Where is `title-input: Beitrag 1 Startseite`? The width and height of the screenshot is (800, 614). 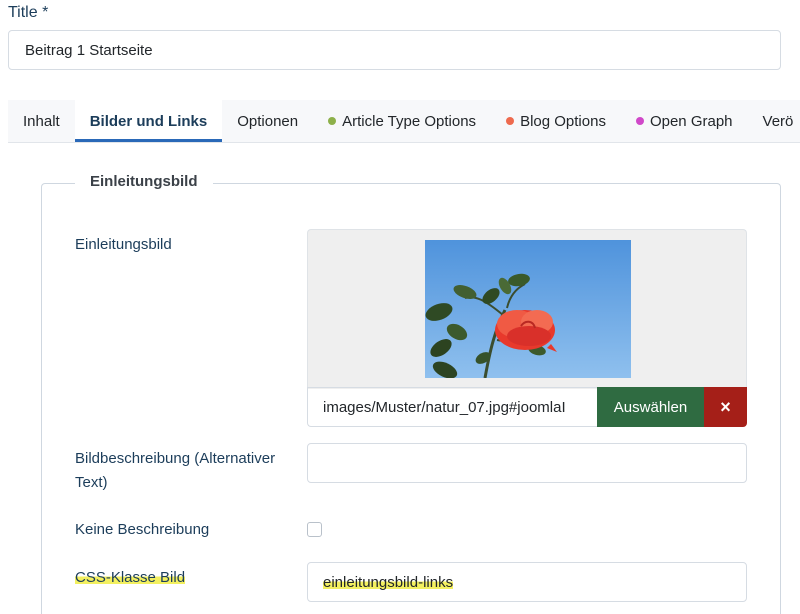
title-input: Beitrag 1 Startseite is located at coordinates (394, 50).